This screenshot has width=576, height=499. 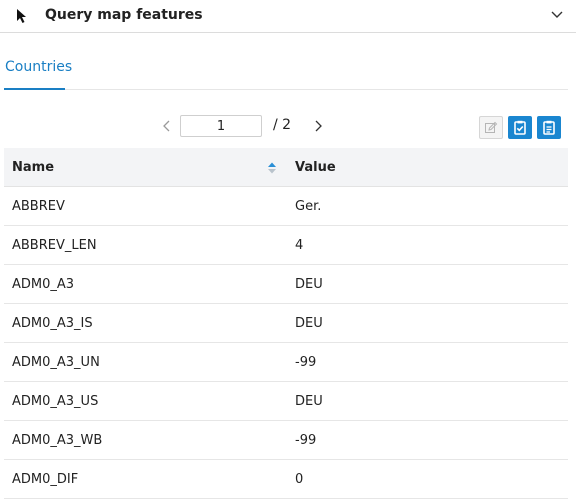 I want to click on edit-button, so click(x=491, y=127).